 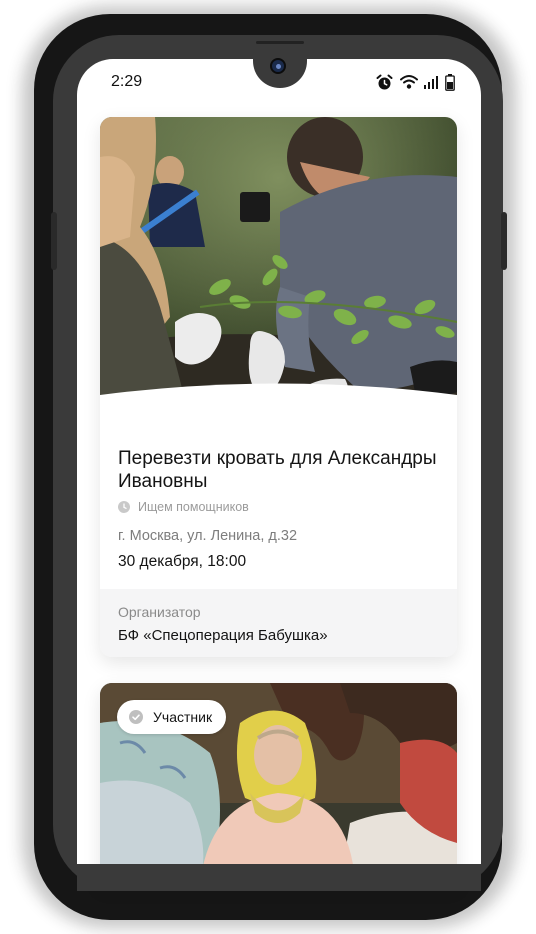 I want to click on clock-icon, so click(x=124, y=507).